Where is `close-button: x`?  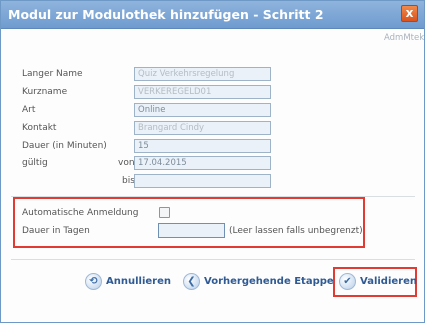
close-button: x is located at coordinates (409, 13).